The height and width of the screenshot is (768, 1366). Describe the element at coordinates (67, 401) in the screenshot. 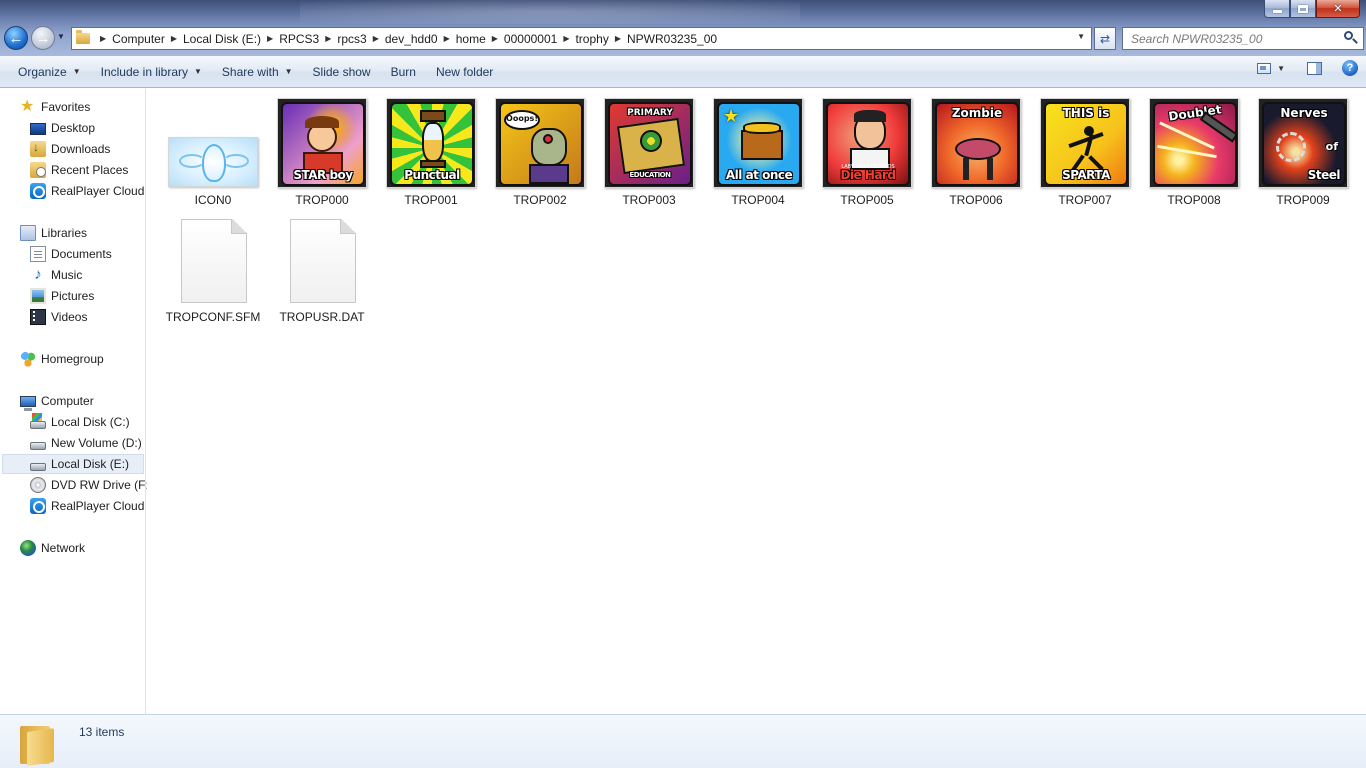

I see `nav-computer-label: Computer` at that location.